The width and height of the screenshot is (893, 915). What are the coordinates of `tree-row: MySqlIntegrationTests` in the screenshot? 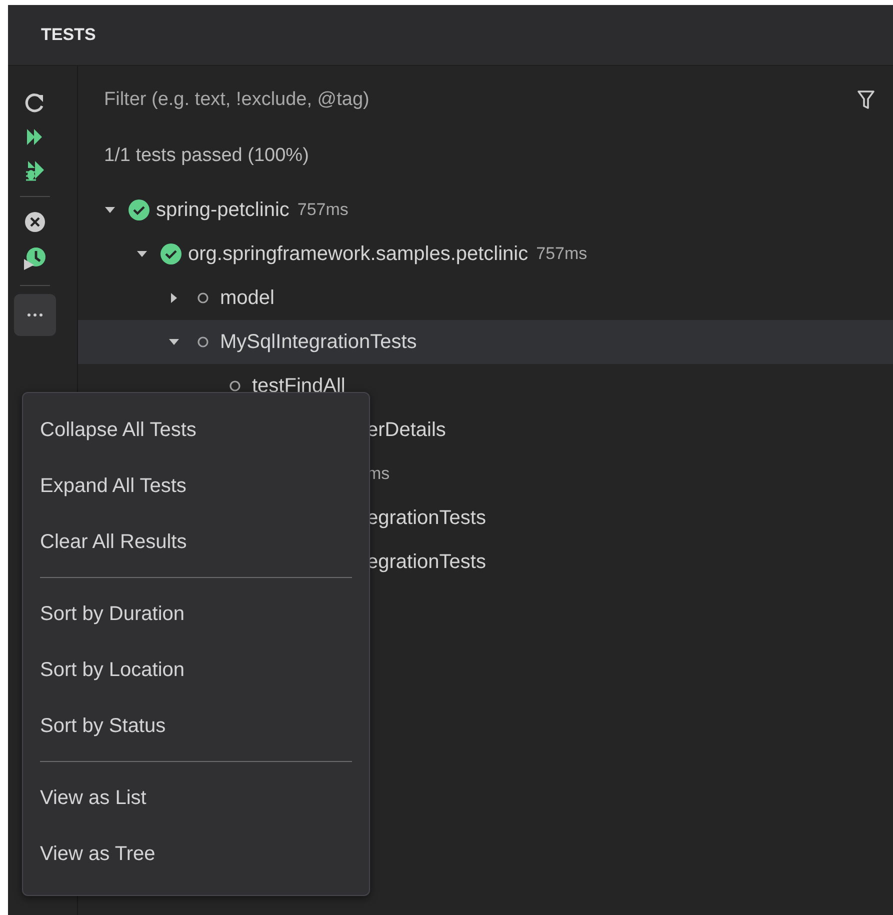 It's located at (485, 342).